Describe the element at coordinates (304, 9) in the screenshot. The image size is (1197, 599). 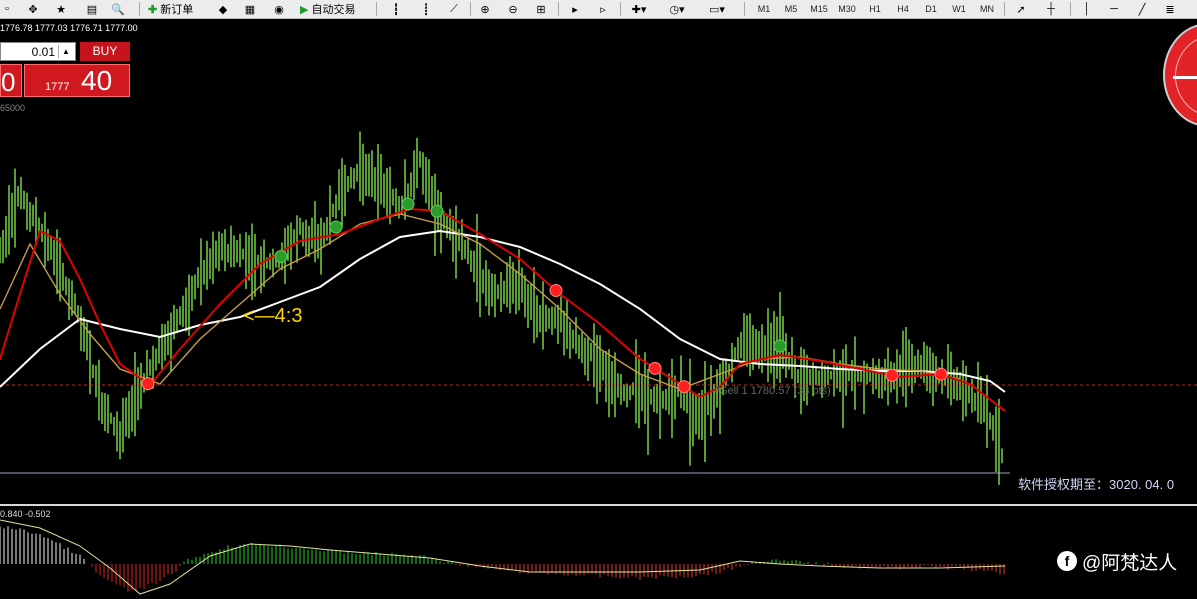
I see `auto-trading-icon: ▶` at that location.